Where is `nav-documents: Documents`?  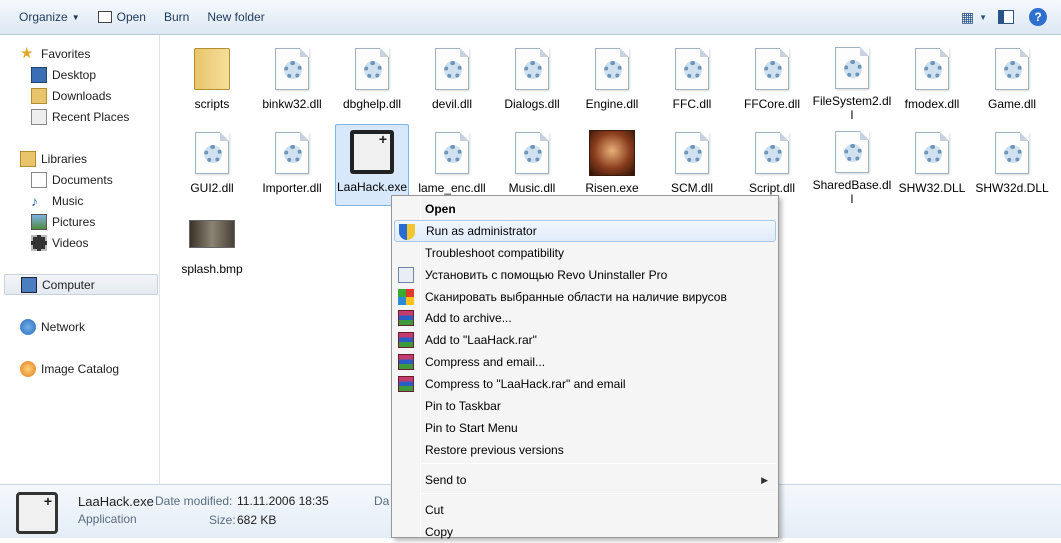 nav-documents: Documents is located at coordinates (72, 180).